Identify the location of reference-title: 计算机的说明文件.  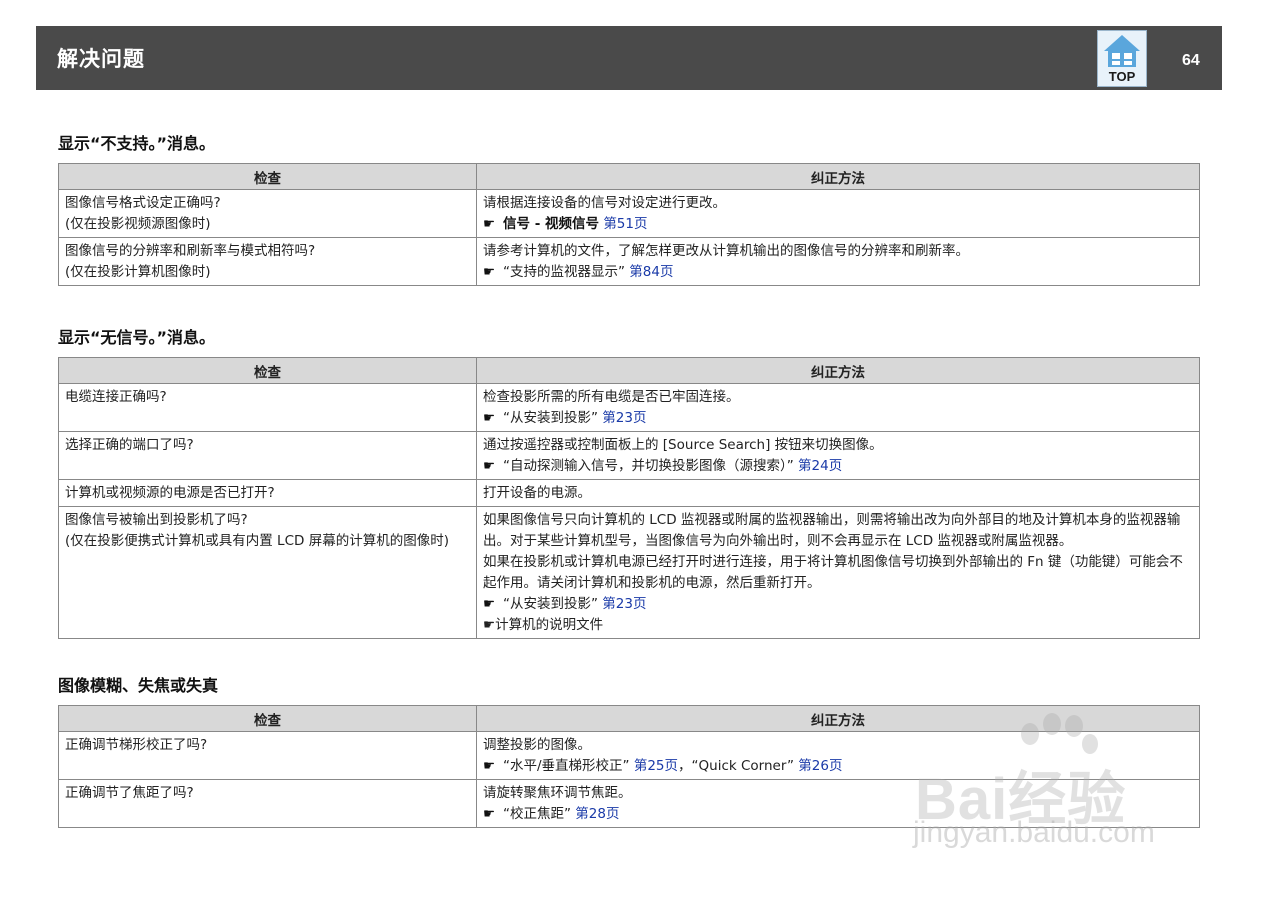
(549, 625).